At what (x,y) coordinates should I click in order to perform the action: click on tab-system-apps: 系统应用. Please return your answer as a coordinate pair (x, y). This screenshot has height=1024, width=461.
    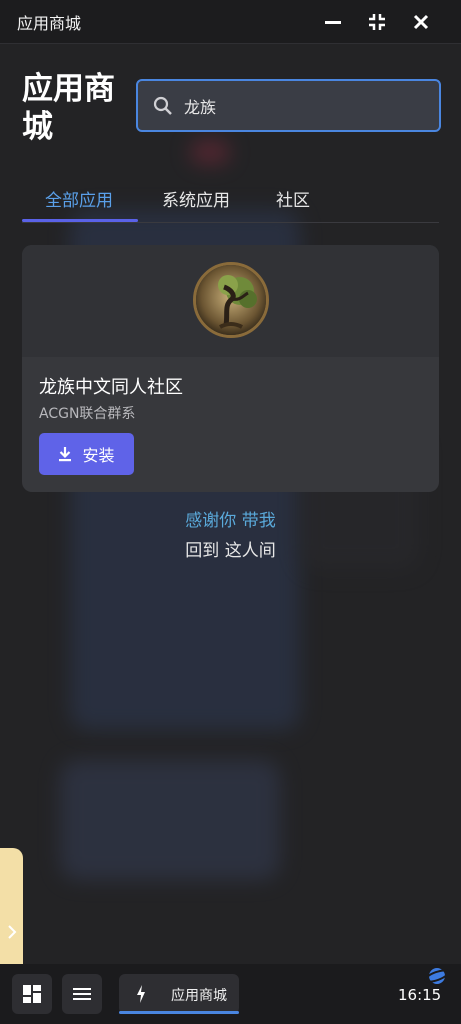
    Looking at the image, I should click on (196, 198).